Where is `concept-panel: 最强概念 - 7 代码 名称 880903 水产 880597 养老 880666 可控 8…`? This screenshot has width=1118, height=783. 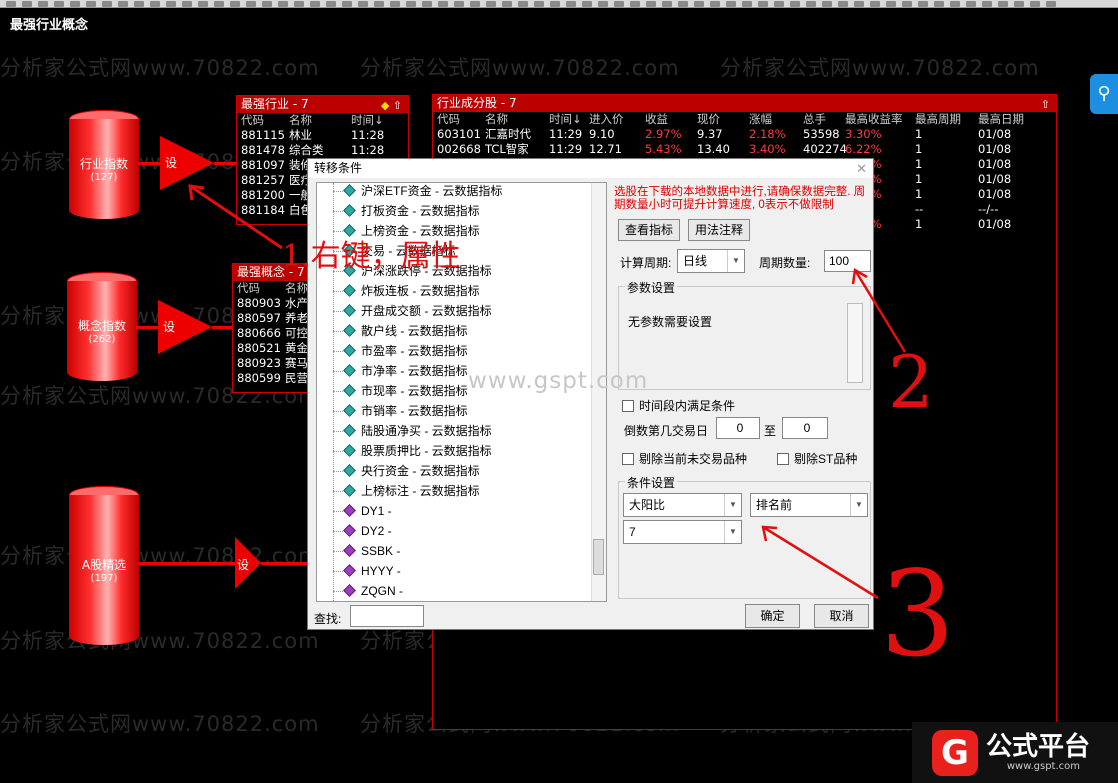 concept-panel: 最强概念 - 7 代码 名称 880903 水产 880597 养老 880666 可控 8… is located at coordinates (270, 328).